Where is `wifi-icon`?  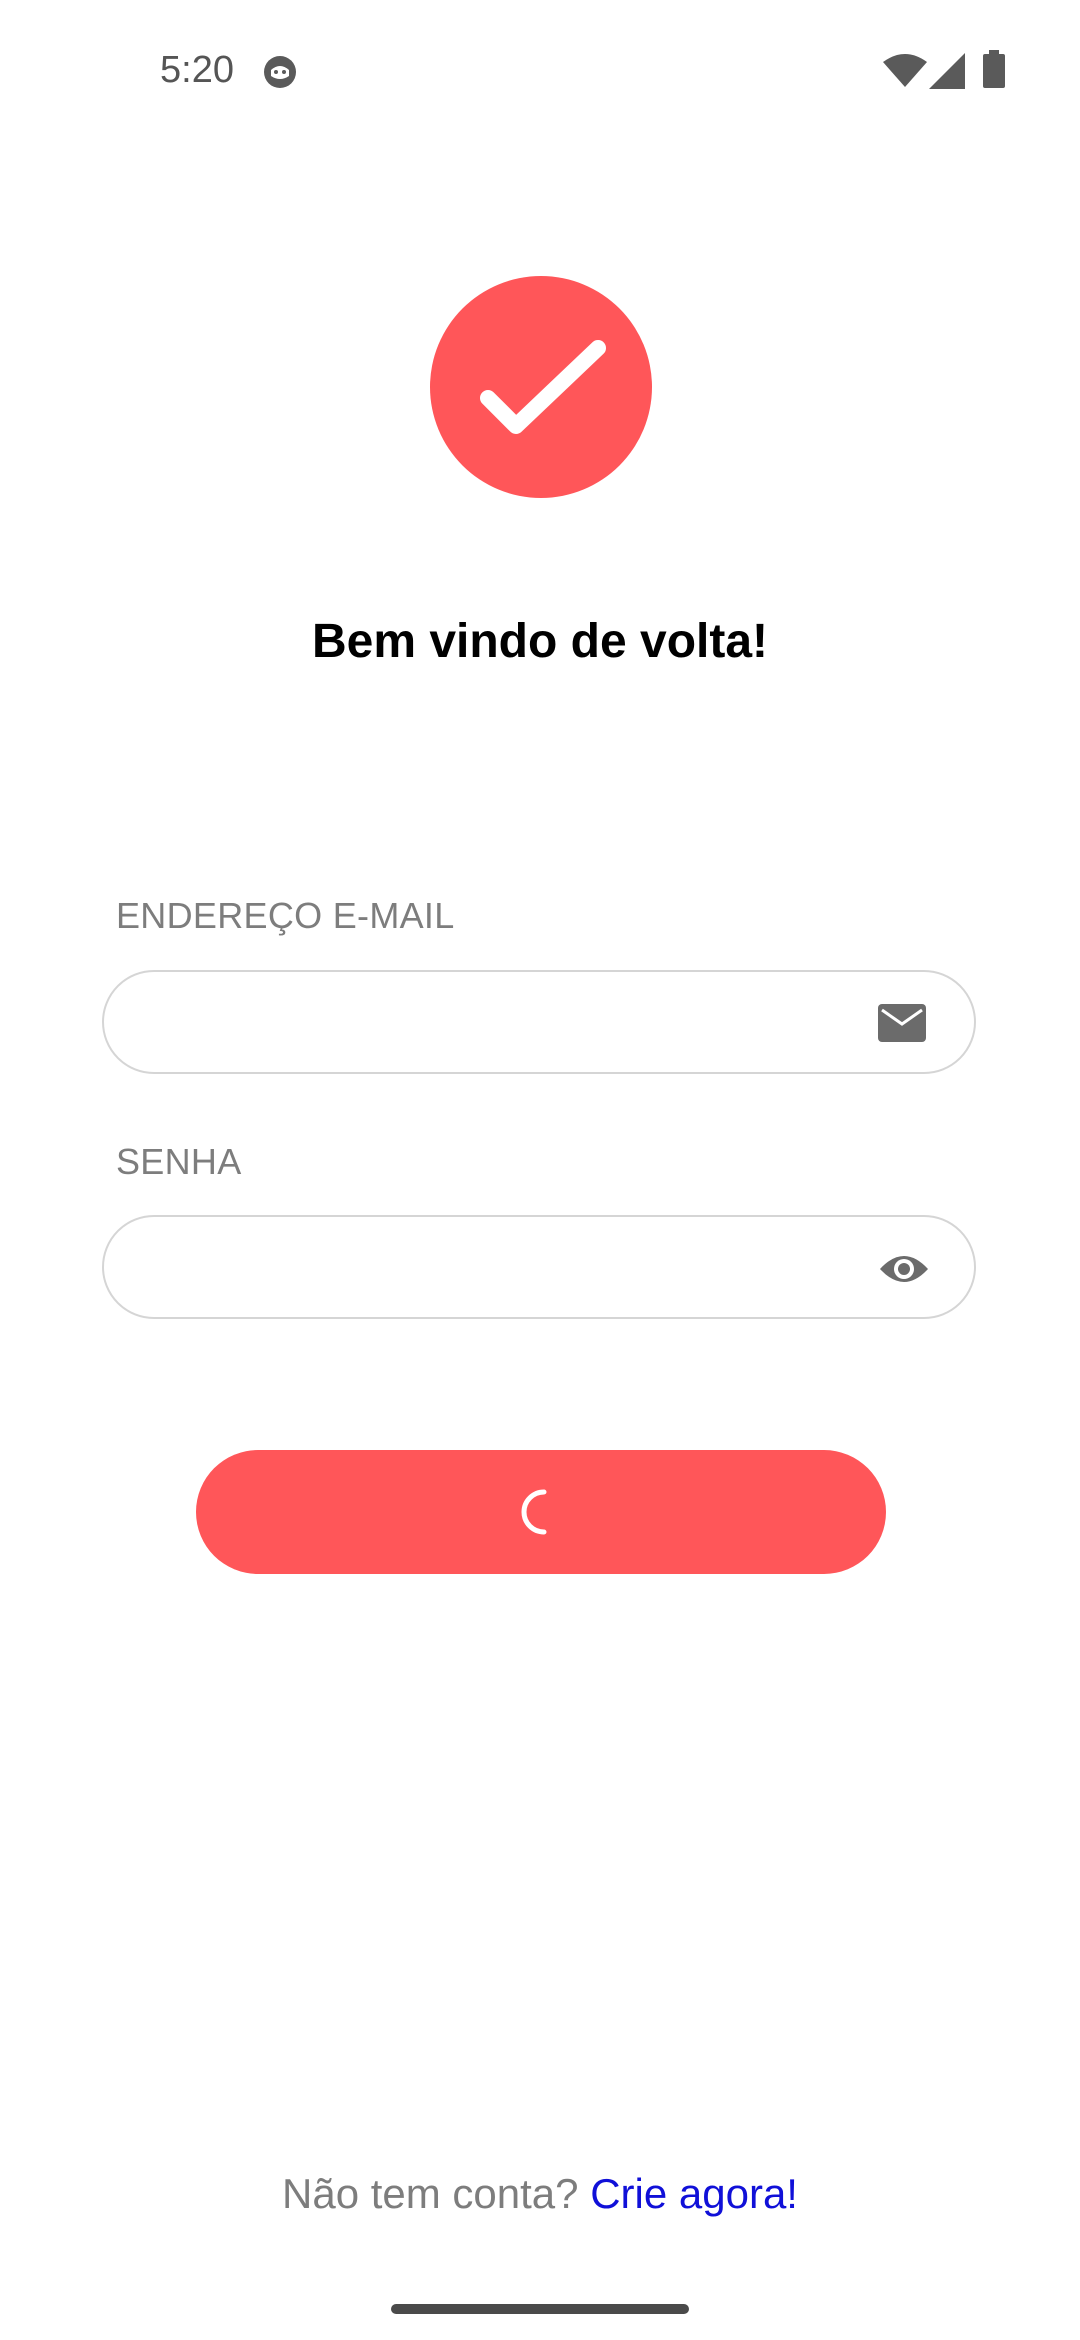 wifi-icon is located at coordinates (905, 70).